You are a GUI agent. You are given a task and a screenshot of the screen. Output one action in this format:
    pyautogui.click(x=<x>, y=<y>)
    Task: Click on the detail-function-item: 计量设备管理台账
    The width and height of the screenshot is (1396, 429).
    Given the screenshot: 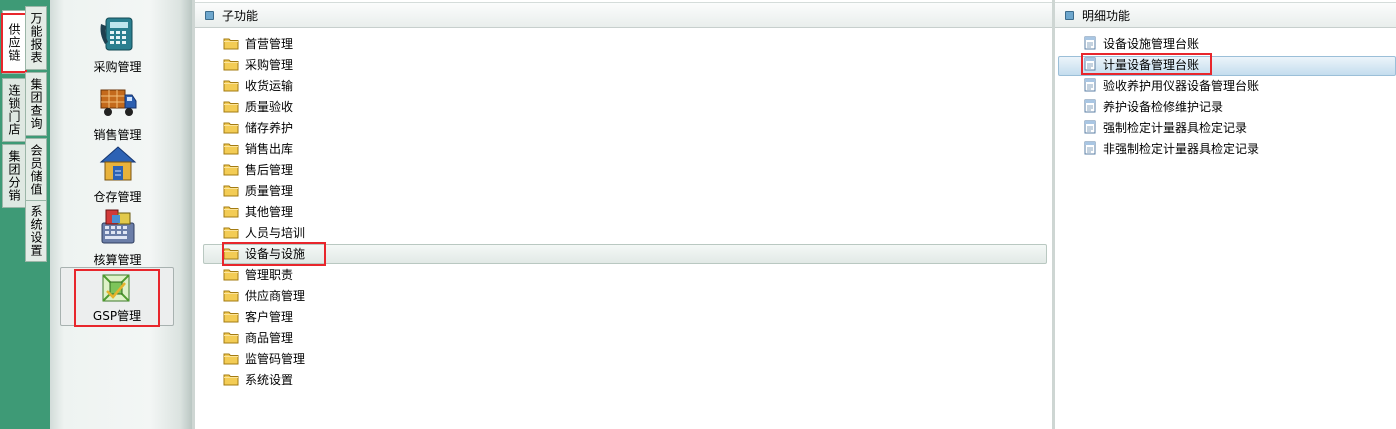 What is the action you would take?
    pyautogui.click(x=1141, y=64)
    